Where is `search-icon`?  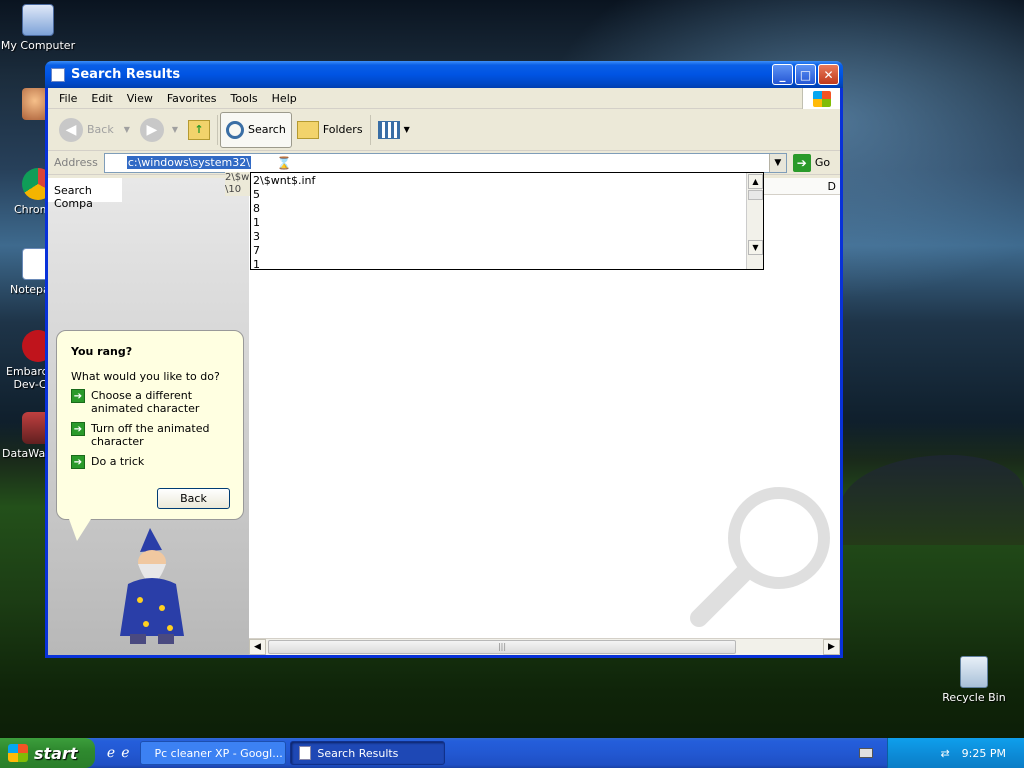
search-icon is located at coordinates (235, 129).